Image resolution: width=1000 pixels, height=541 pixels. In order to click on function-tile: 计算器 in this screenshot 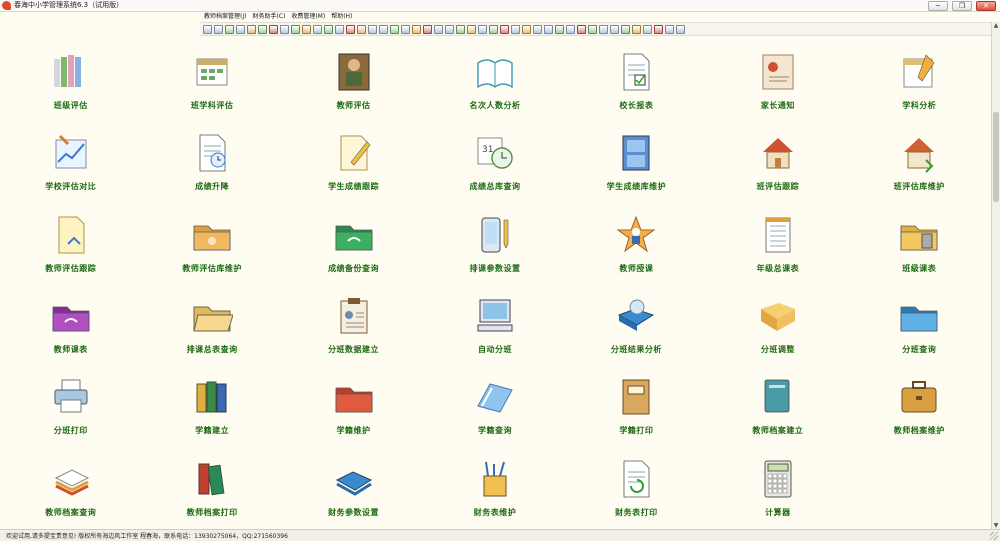, I will do `click(777, 487)`.